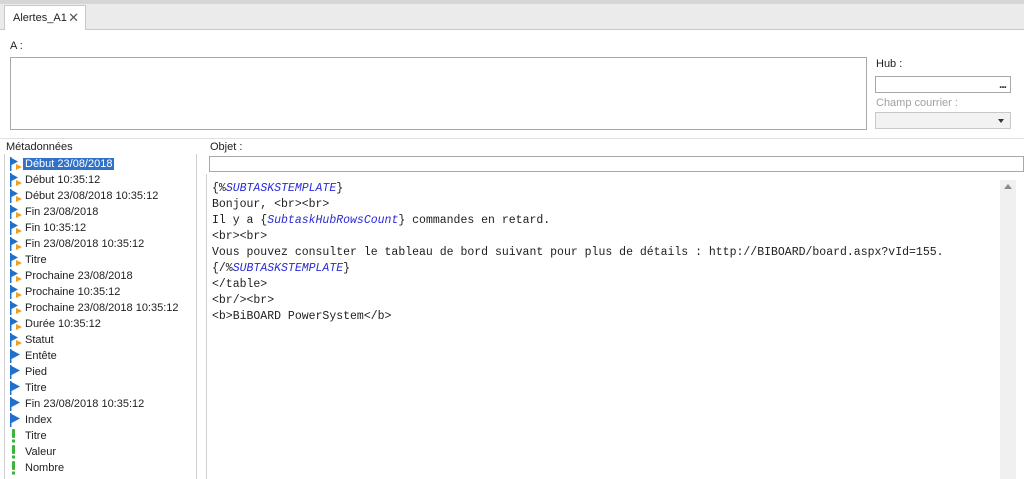 The image size is (1024, 479). I want to click on code-text: } commandes en retard., so click(474, 220).